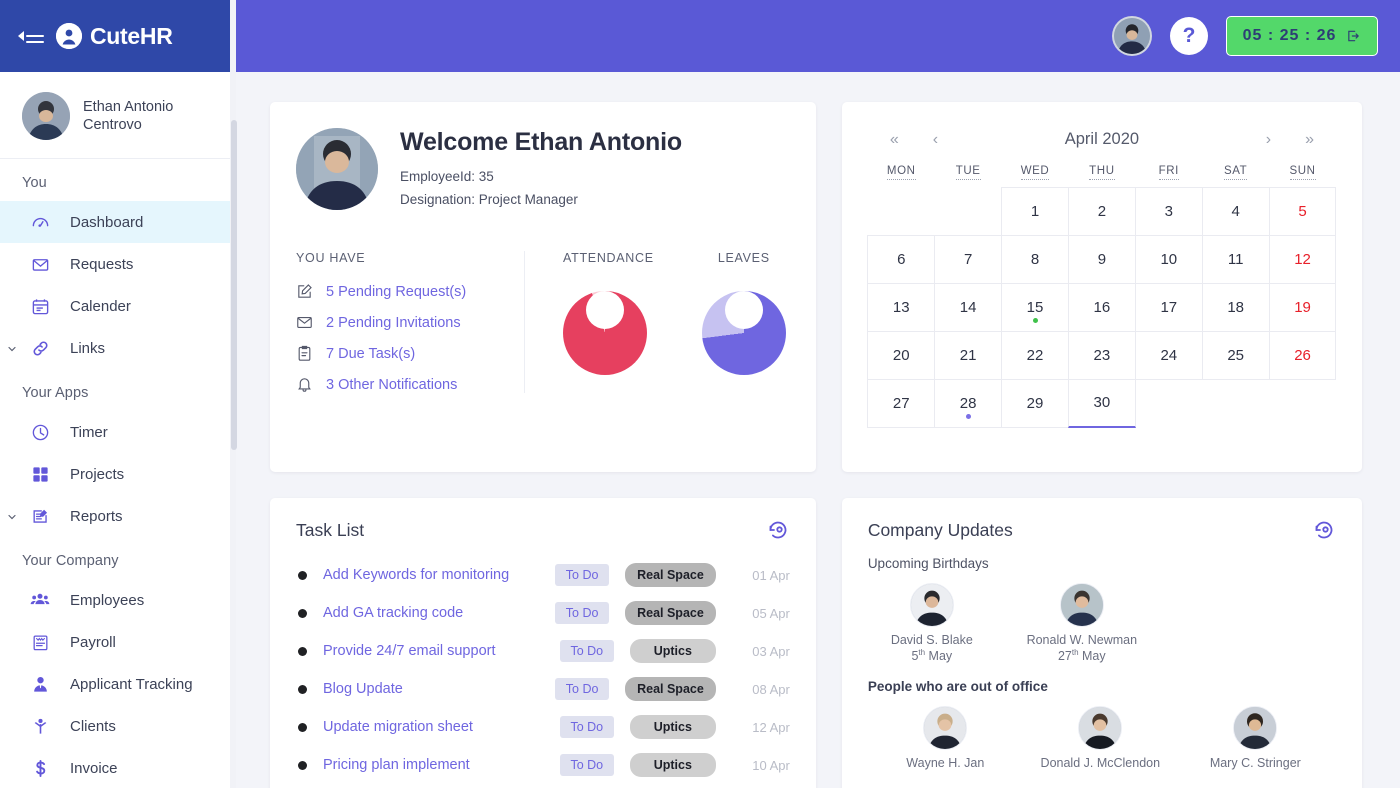  I want to click on calendar-day-24: 24, so click(1168, 355).